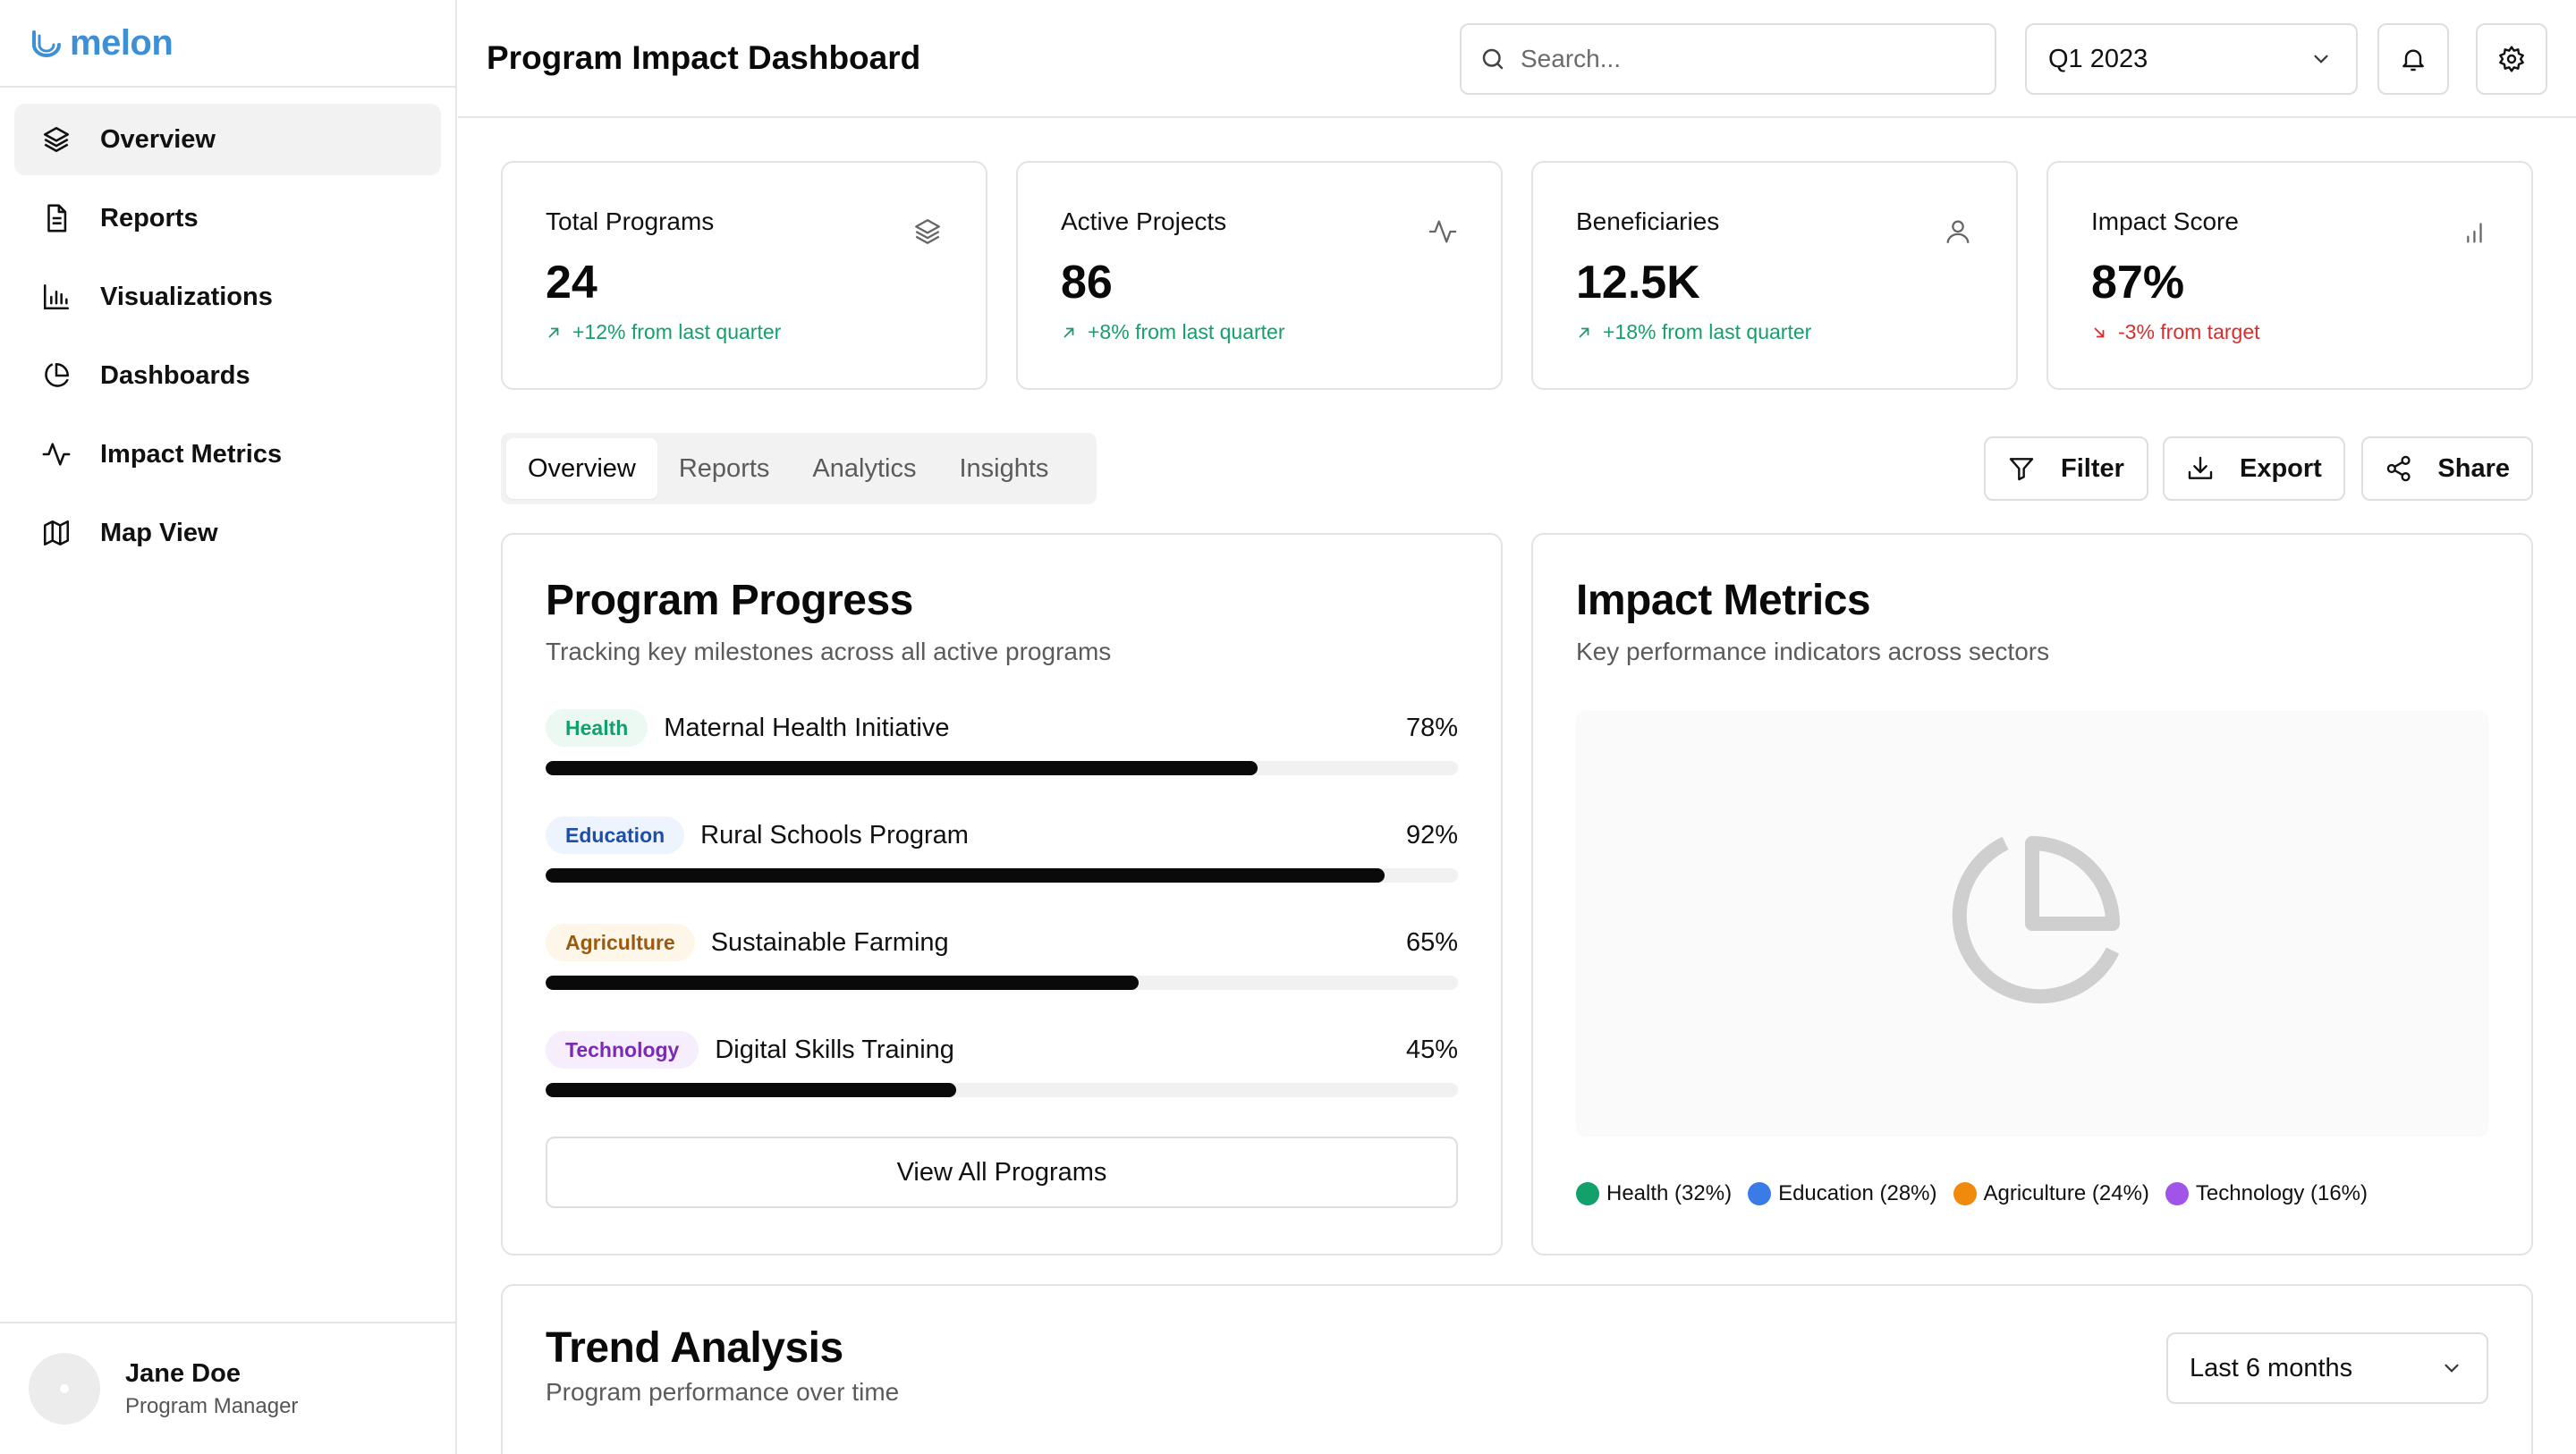 The image size is (2576, 1454). What do you see at coordinates (46, 43) in the screenshot?
I see `melon-logo-icon` at bounding box center [46, 43].